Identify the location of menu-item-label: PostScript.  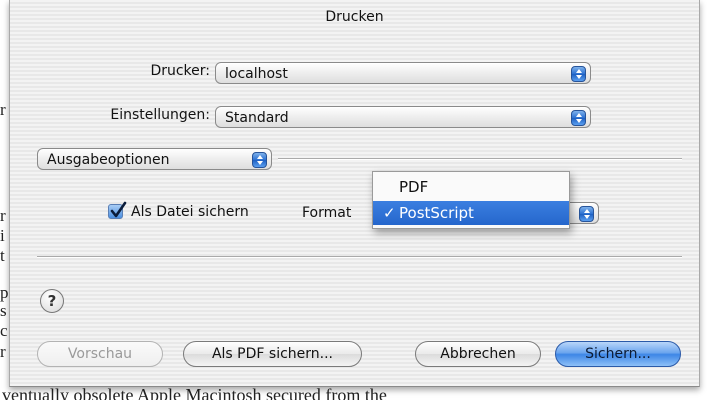
(436, 213).